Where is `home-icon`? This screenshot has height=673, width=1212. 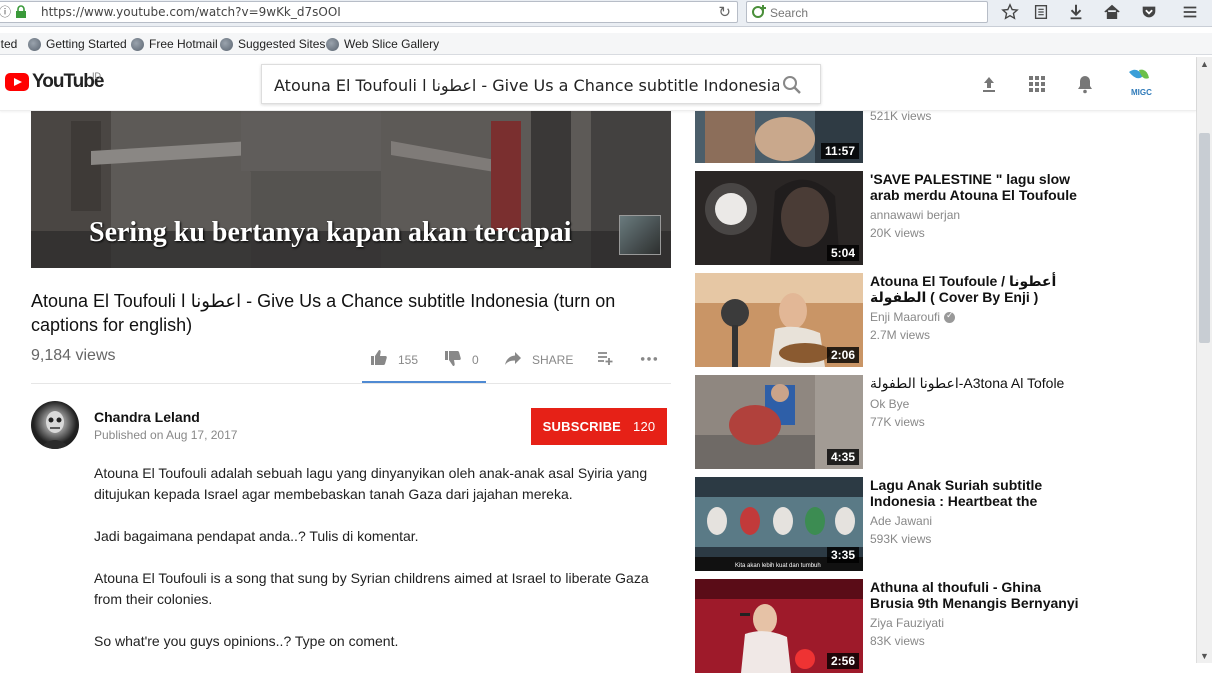 home-icon is located at coordinates (1112, 12).